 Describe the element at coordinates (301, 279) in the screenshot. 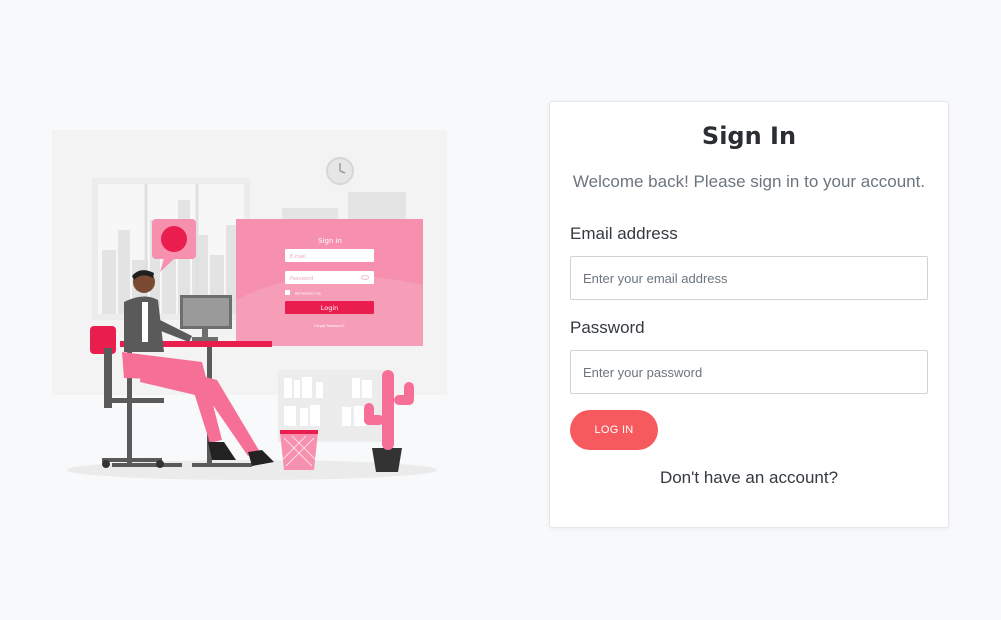

I see `mock-password-placeholder: Password` at that location.